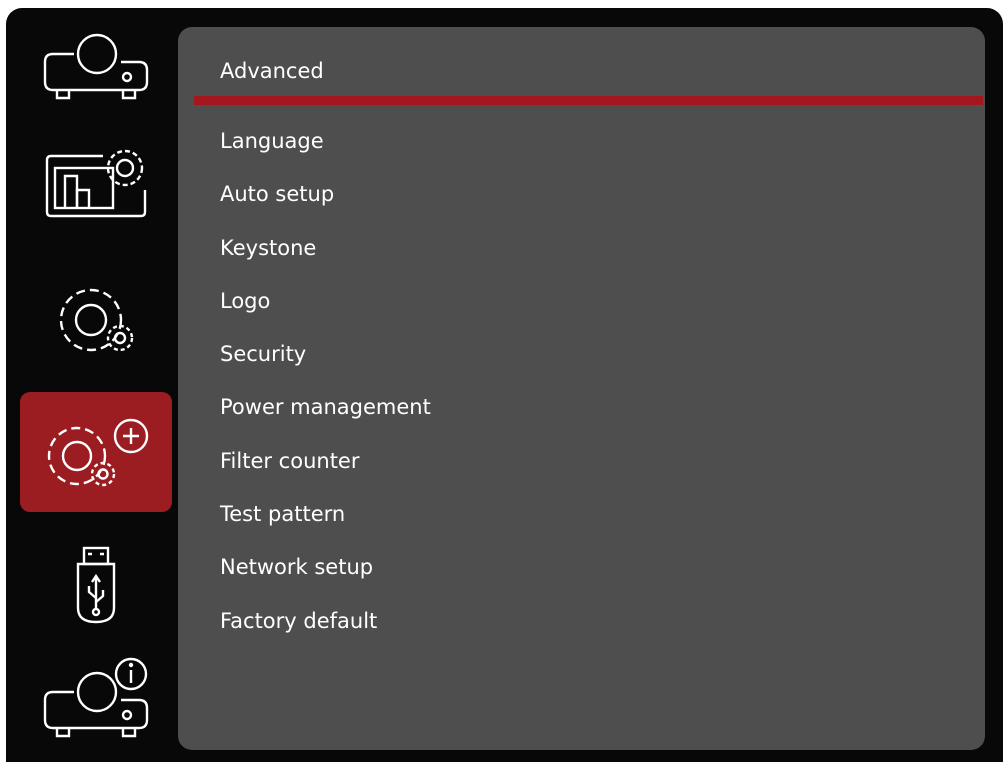 The image size is (1003, 762). I want to click on sidebar-item-projector, so click(96, 70).